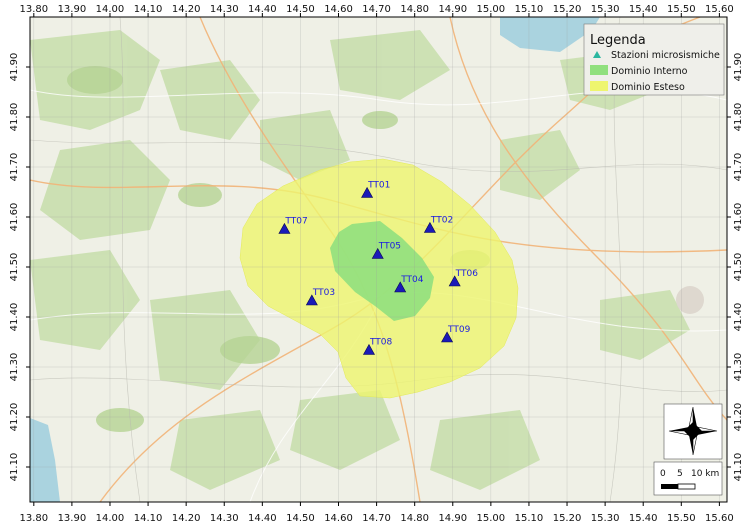 The width and height of the screenshot is (750, 530). I want to click on lon-tick-label-bottom: 14.30, so click(224, 518).